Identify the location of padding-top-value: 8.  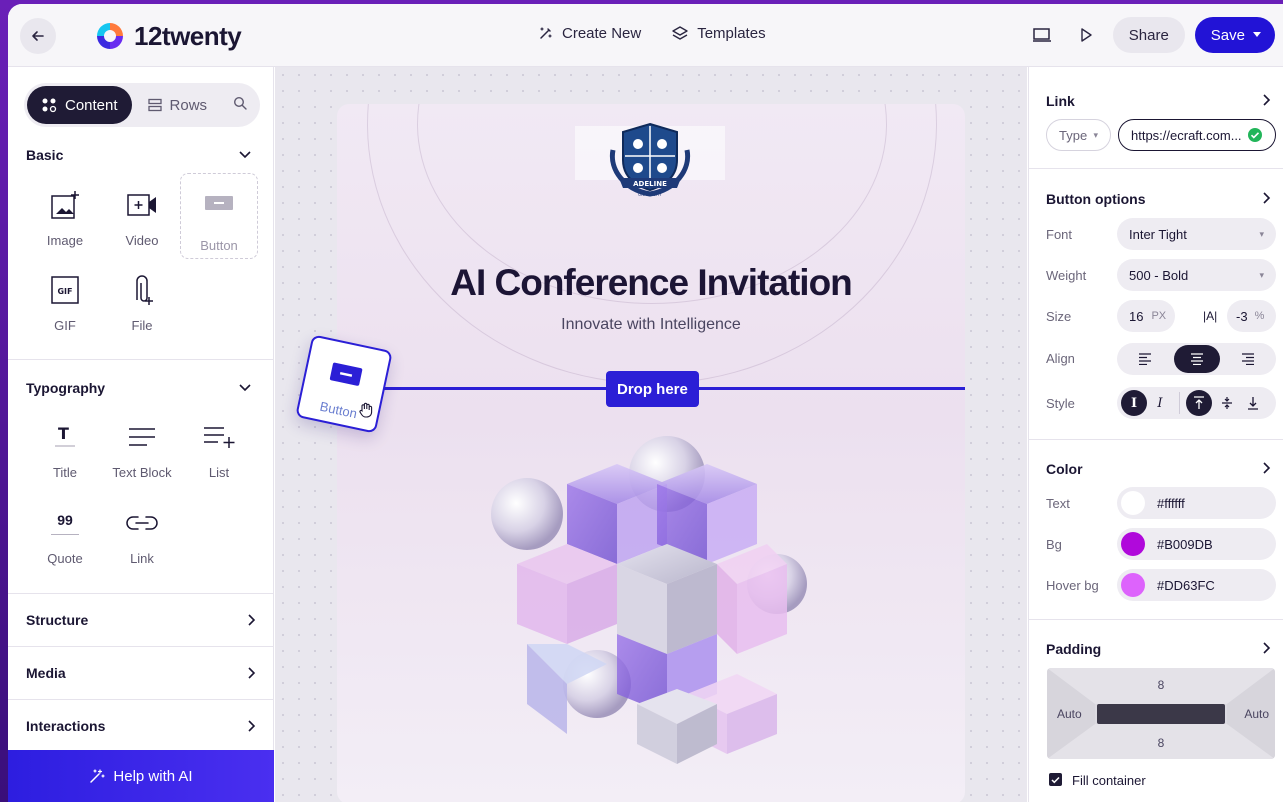
(1161, 685).